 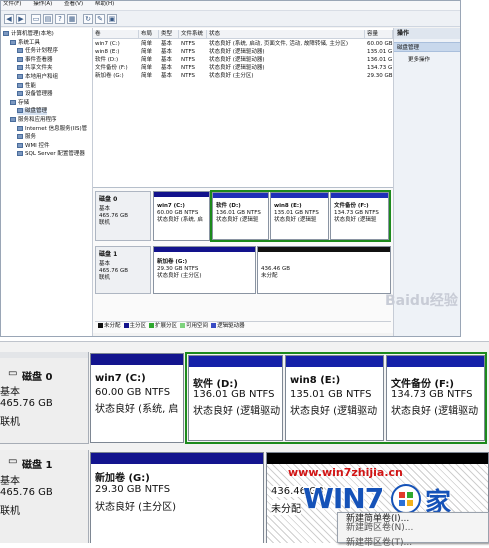 What do you see at coordinates (235, 398) in the screenshot?
I see `zoom-partition-d: 软件 (D:) 136.01 GB NTFS 状态良好 (逻辑驱动` at bounding box center [235, 398].